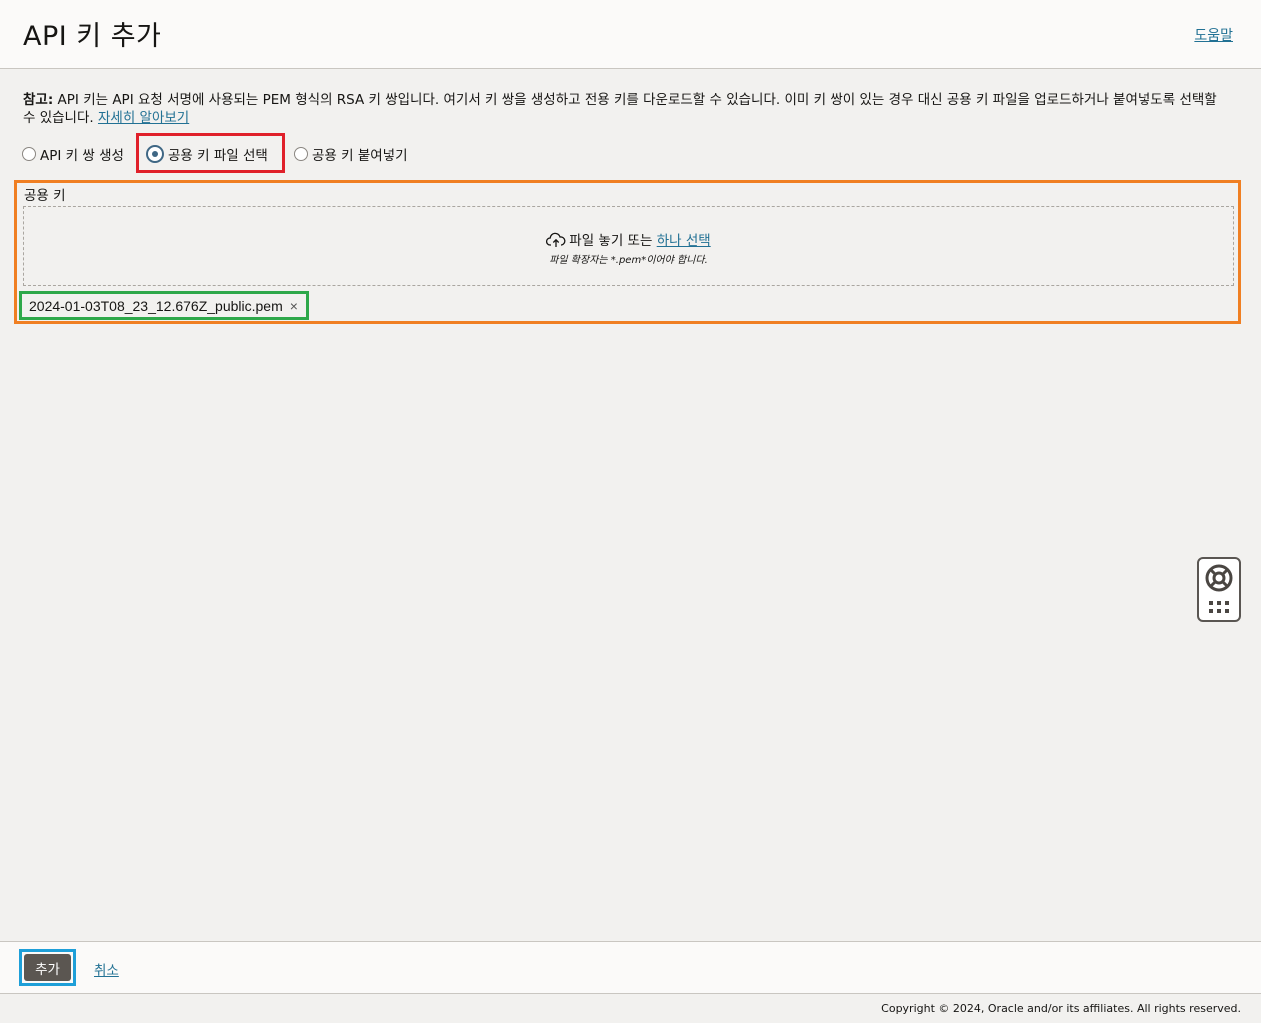  Describe the element at coordinates (106, 969) in the screenshot. I see `cancel-link: 취소` at that location.